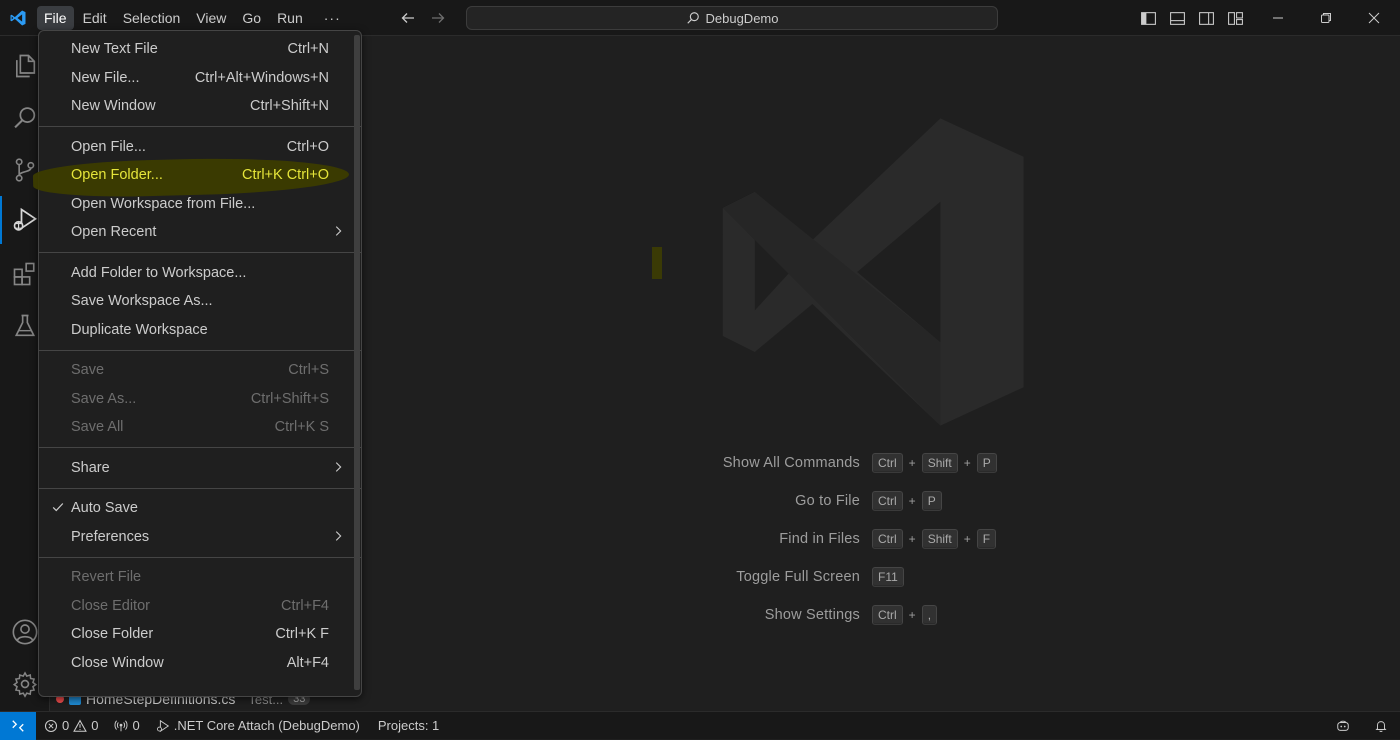  I want to click on menu-more: ···, so click(332, 18).